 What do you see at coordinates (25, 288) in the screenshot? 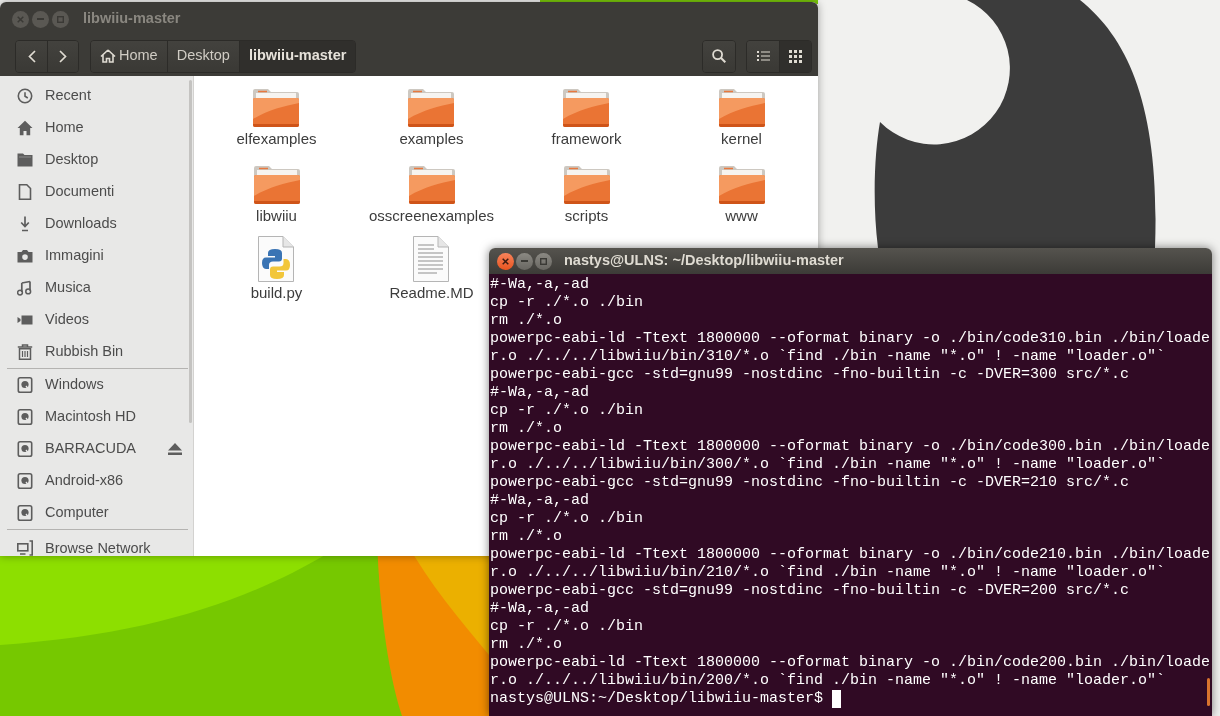
I see `music-note-icon` at bounding box center [25, 288].